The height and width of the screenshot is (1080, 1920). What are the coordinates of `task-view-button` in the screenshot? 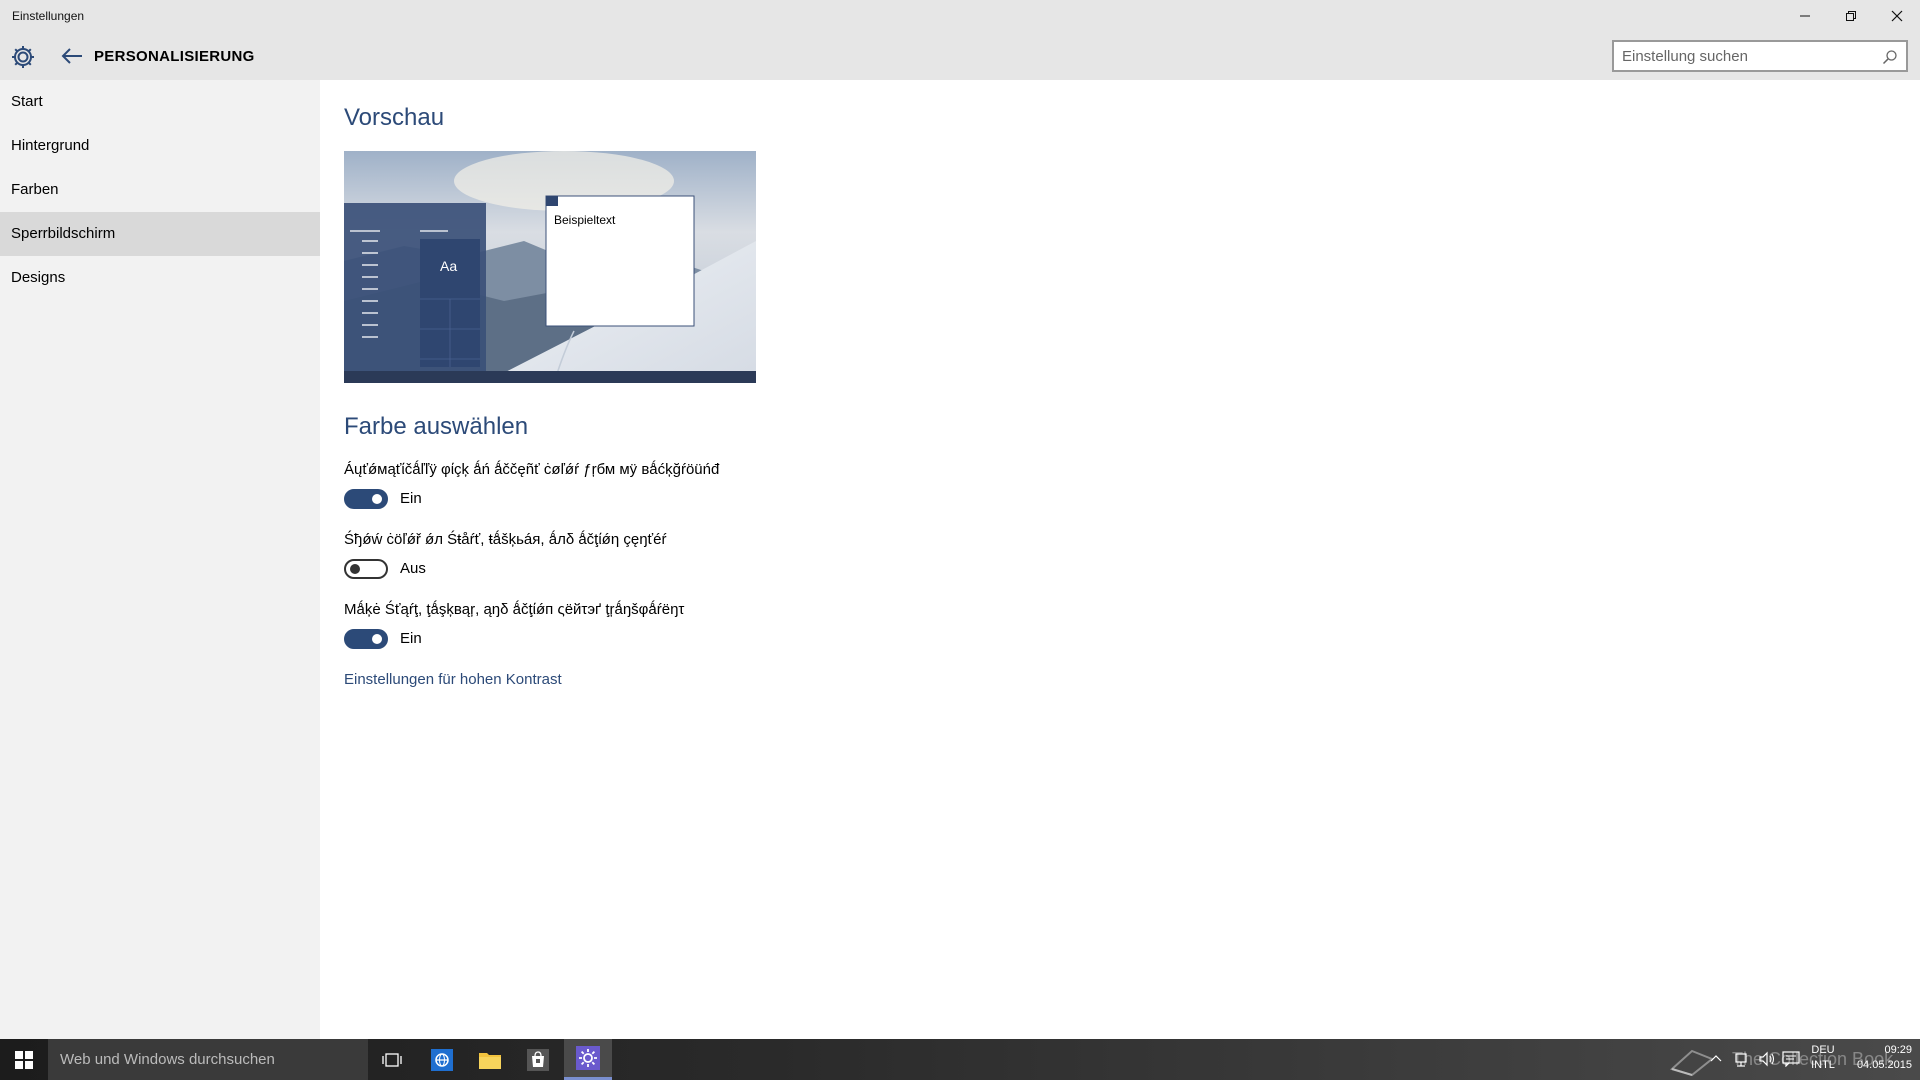 It's located at (392, 1059).